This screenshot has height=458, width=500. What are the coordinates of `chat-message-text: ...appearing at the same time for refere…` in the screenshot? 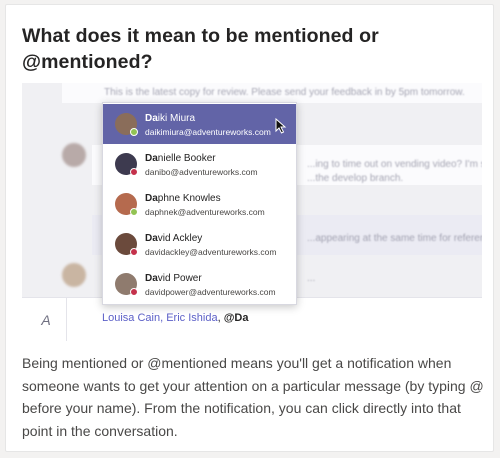 It's located at (394, 238).